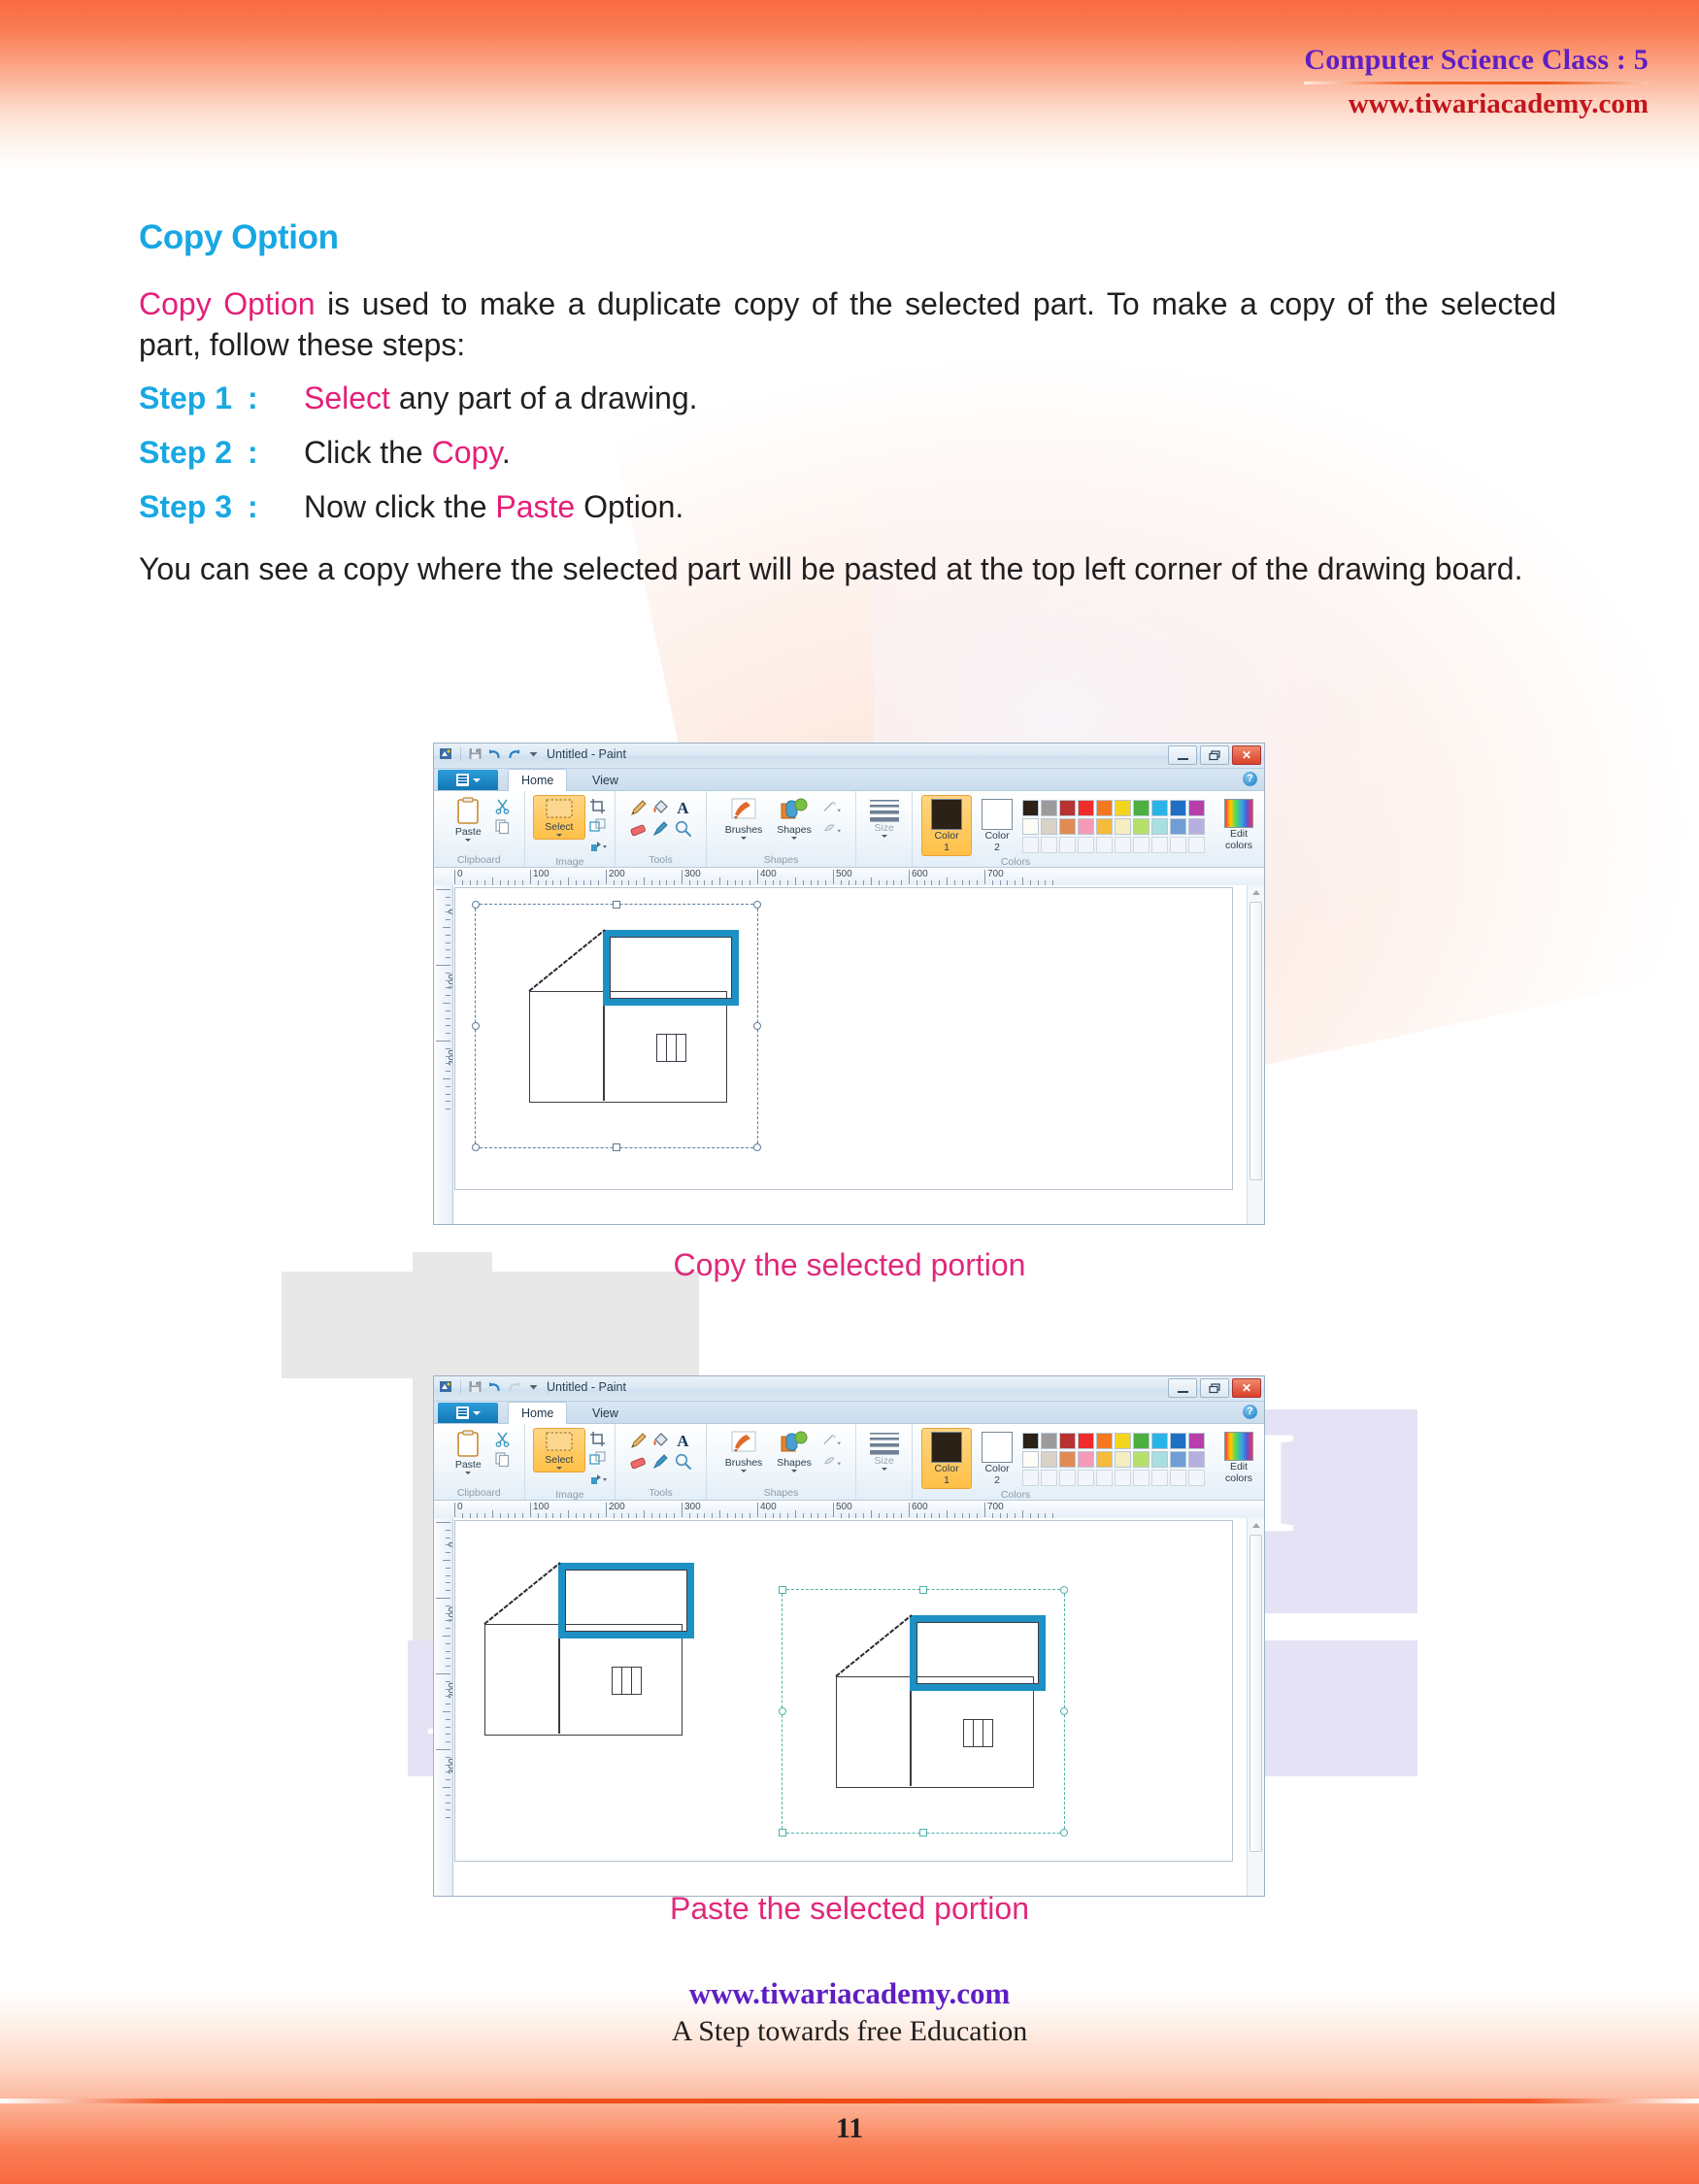 The image size is (1699, 2184). Describe the element at coordinates (468, 819) in the screenshot. I see `paste-button: Paste` at that location.